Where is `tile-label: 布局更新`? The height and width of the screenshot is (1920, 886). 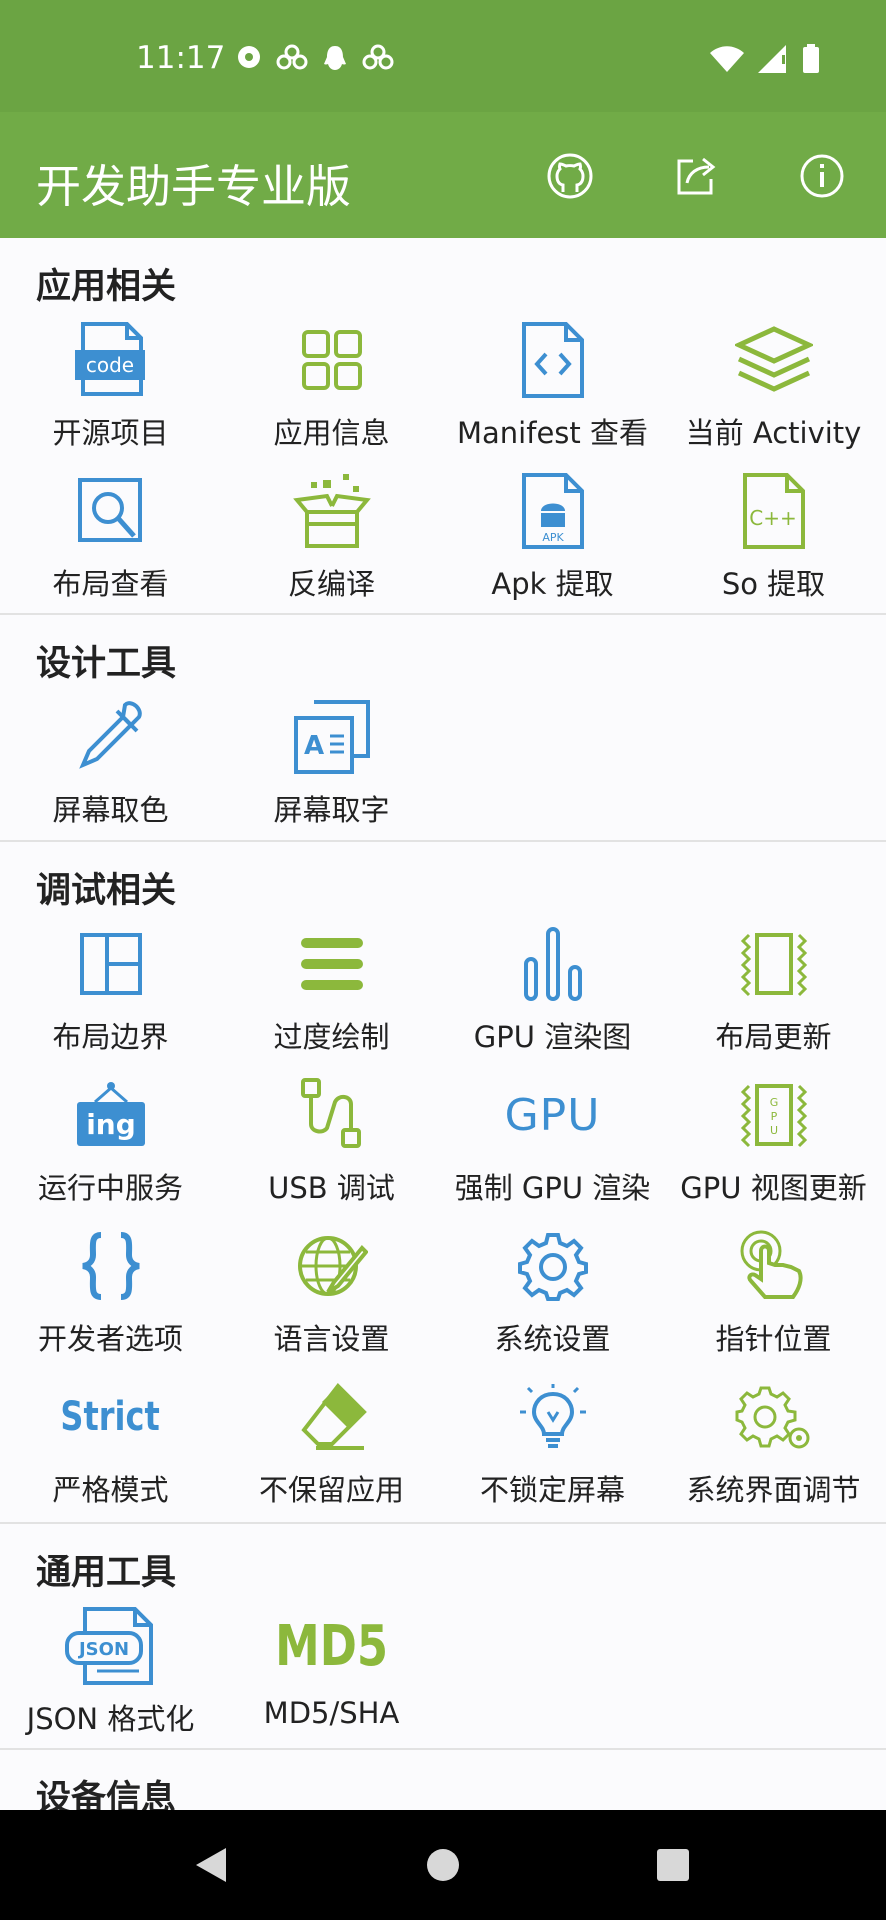
tile-label: 布局更新 is located at coordinates (773, 1037).